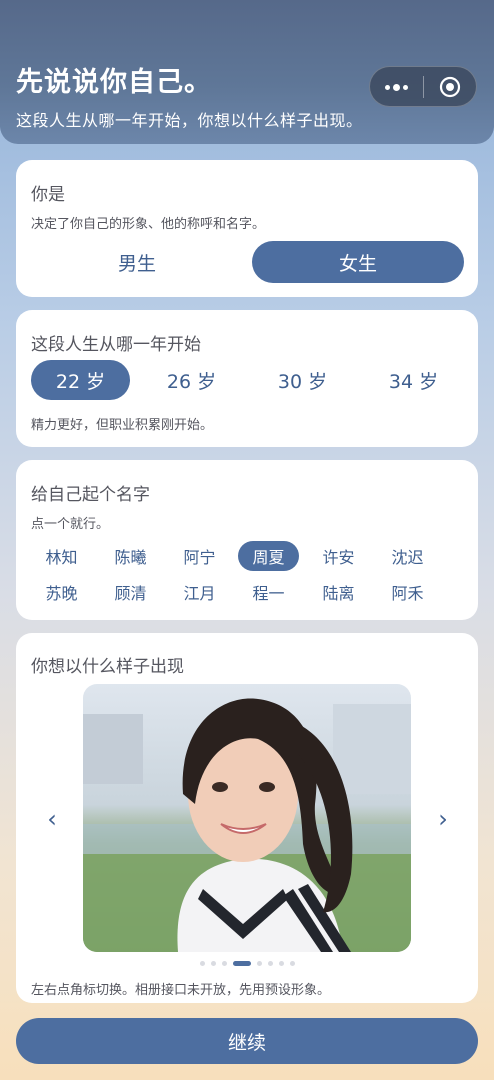  I want to click on target-circle-icon, so click(450, 87).